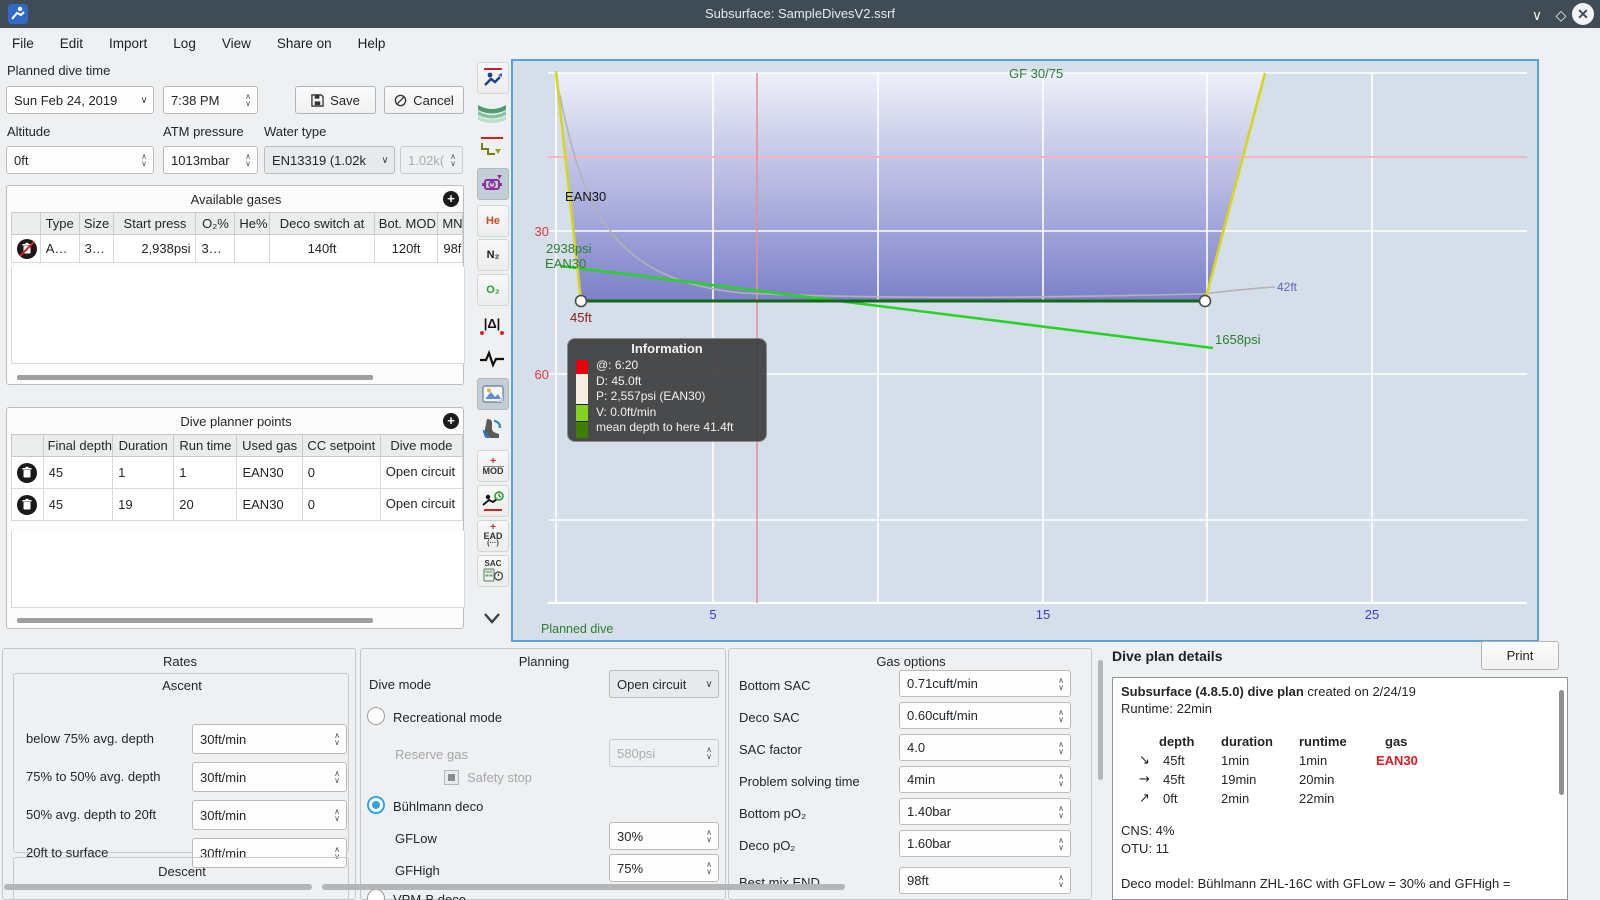 The width and height of the screenshot is (1600, 900). Describe the element at coordinates (450, 248) in the screenshot. I see `gas-mnd-cell: 98f` at that location.